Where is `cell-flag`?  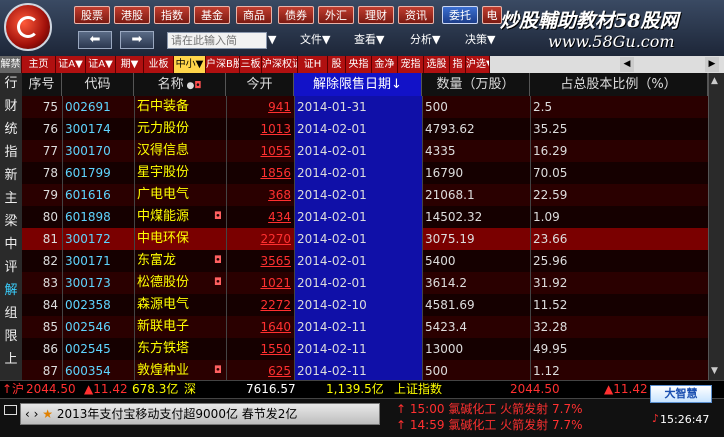
cell-flag is located at coordinates (218, 151).